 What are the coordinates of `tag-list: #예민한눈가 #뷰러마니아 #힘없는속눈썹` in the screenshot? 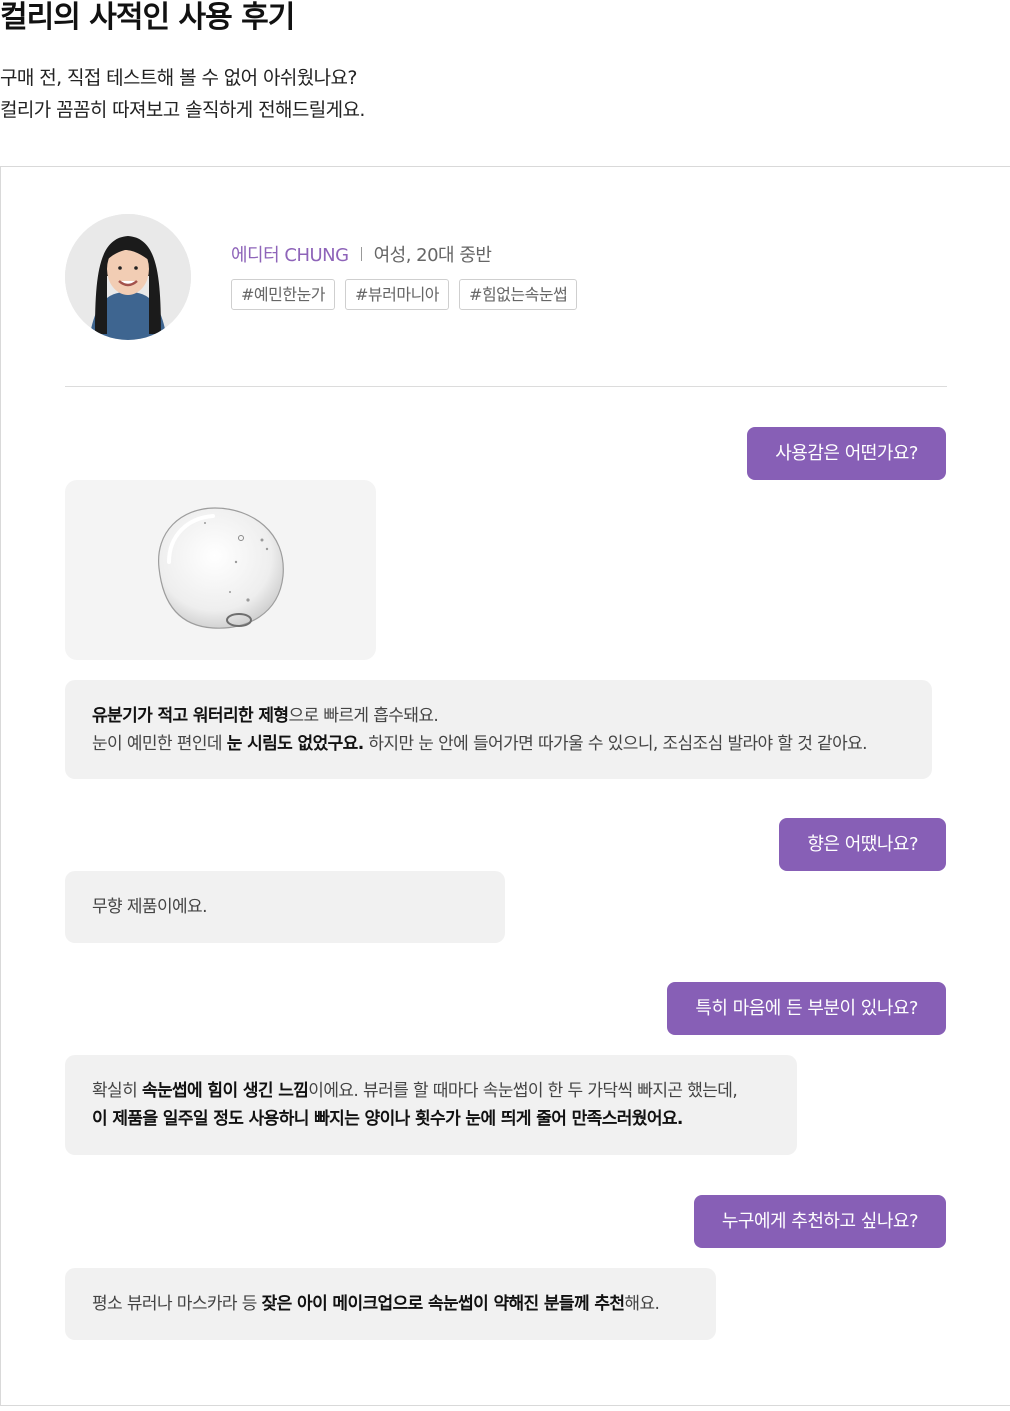 It's located at (404, 294).